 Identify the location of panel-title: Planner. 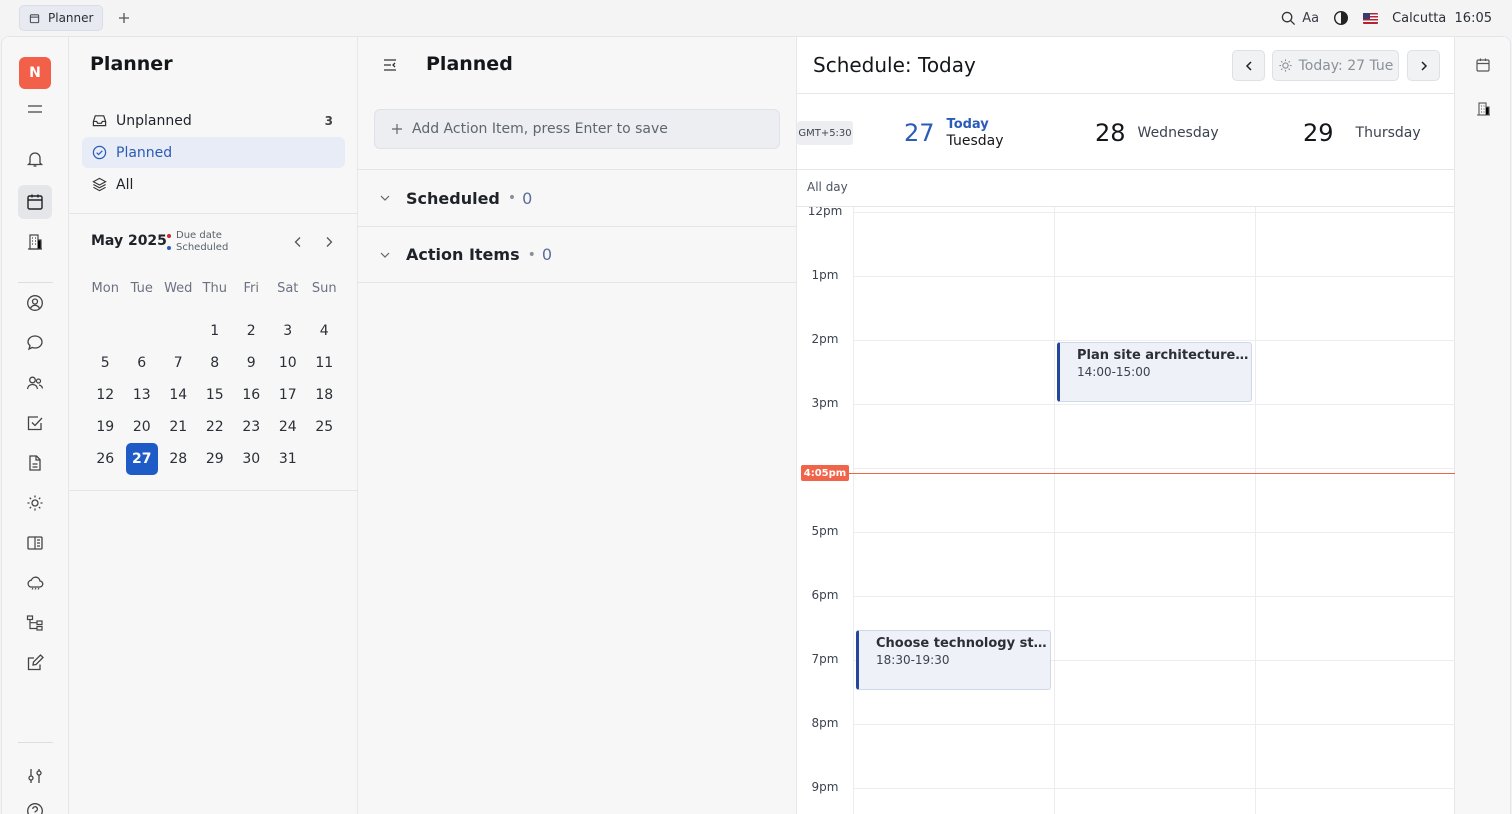
(131, 64).